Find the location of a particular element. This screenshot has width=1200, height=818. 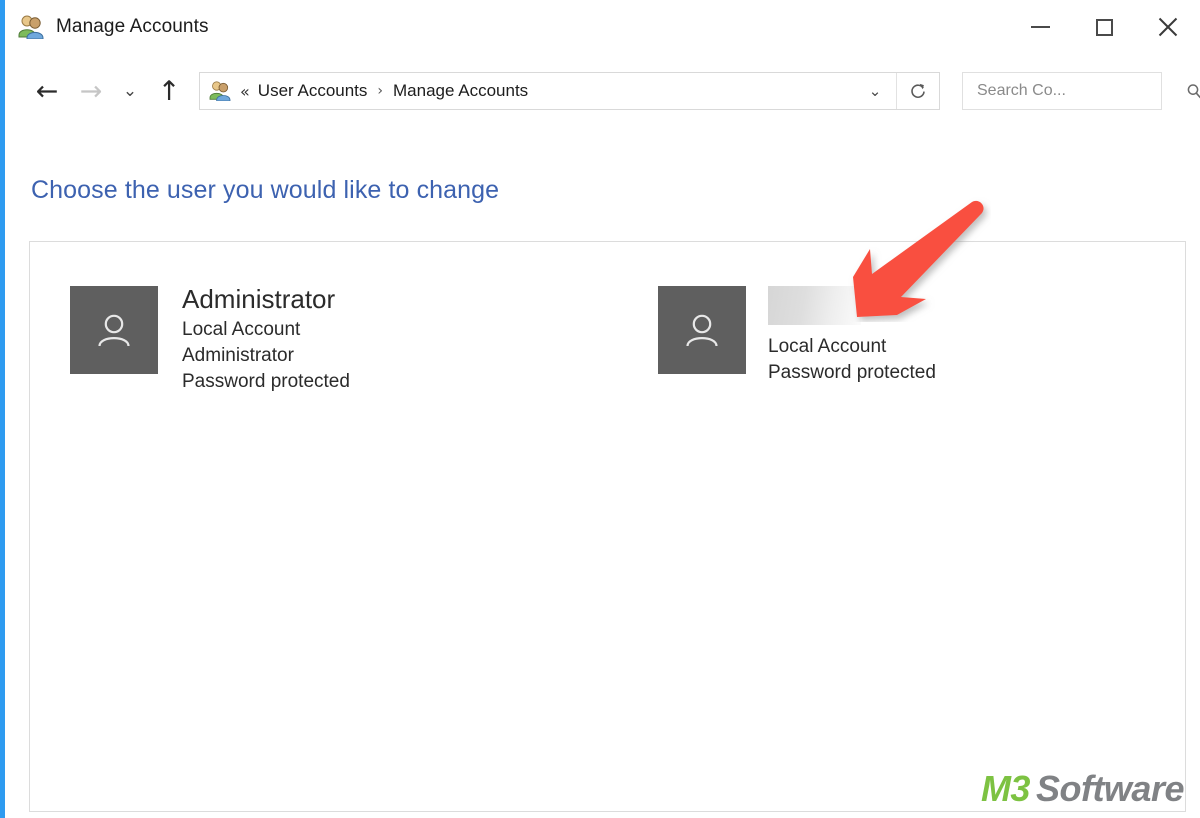

close-icon is located at coordinates (1168, 27).